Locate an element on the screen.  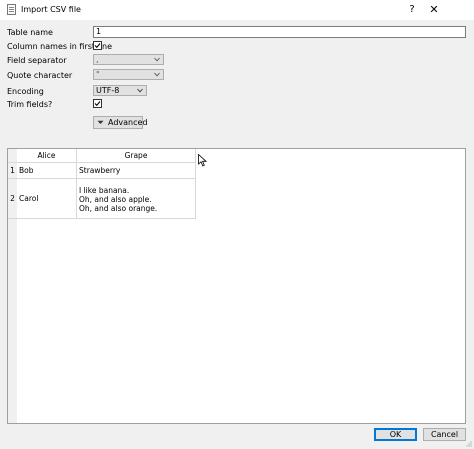
encoding-label: Encoding is located at coordinates (25, 91).